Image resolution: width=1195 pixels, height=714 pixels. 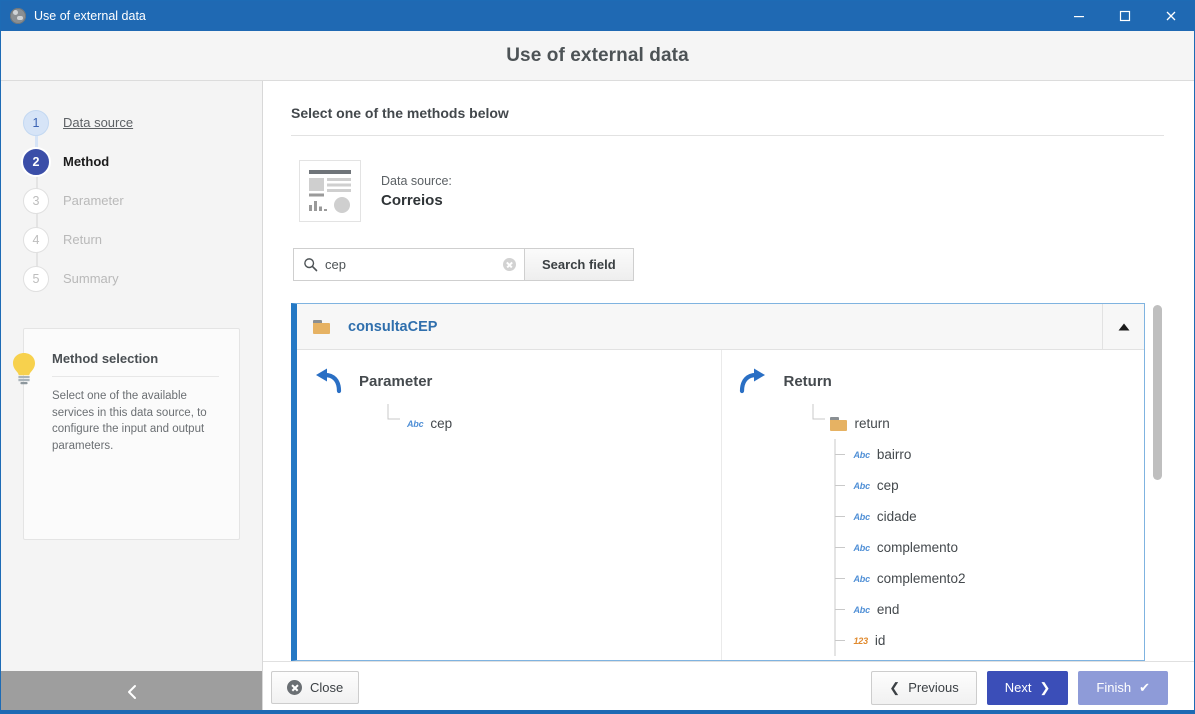 What do you see at coordinates (941, 516) in the screenshot?
I see `tree-item-cidade: Abc cidade` at bounding box center [941, 516].